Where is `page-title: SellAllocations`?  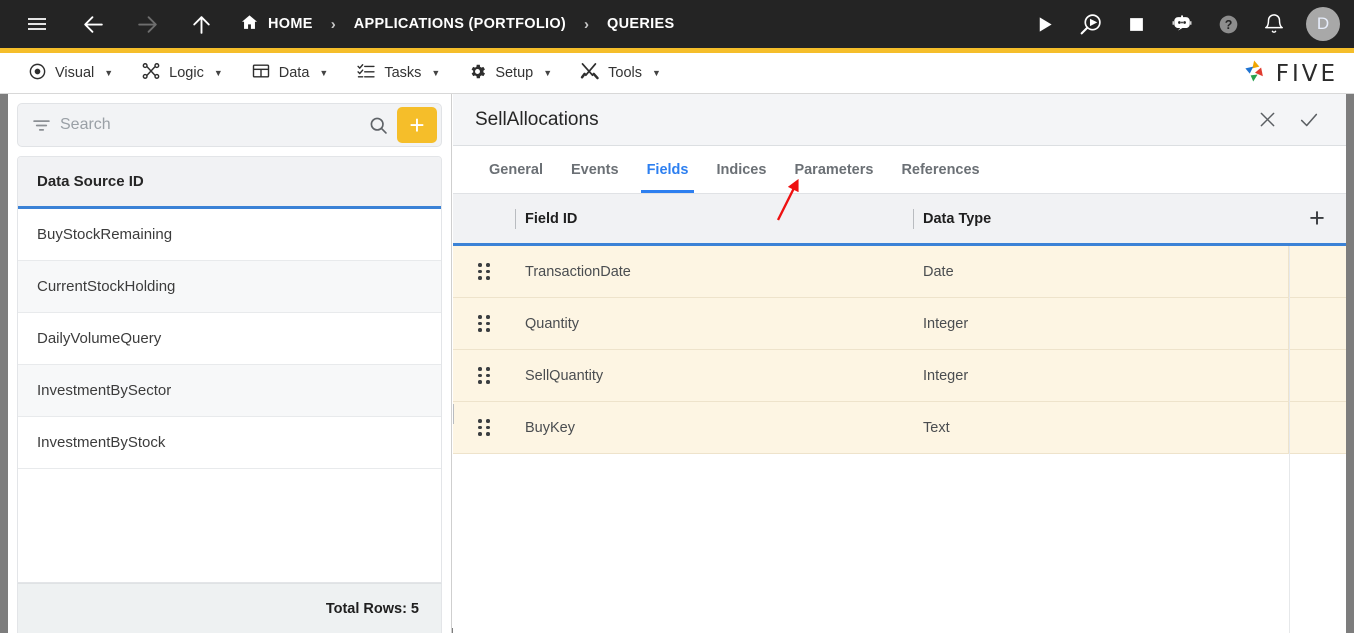
page-title: SellAllocations is located at coordinates (537, 119).